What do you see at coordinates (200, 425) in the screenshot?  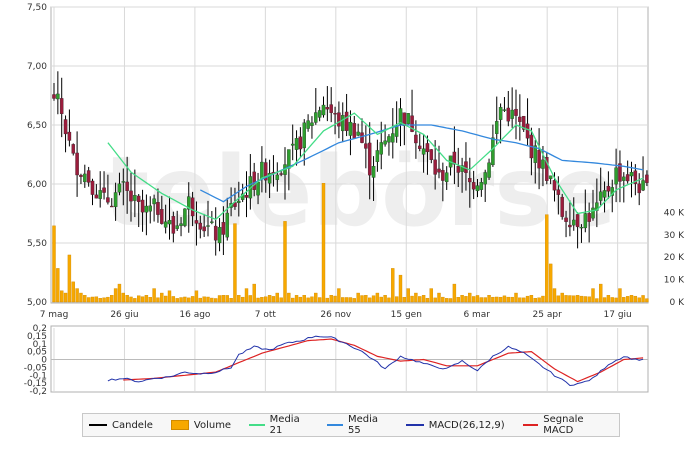 I see `legend-item-volume: Volume` at bounding box center [200, 425].